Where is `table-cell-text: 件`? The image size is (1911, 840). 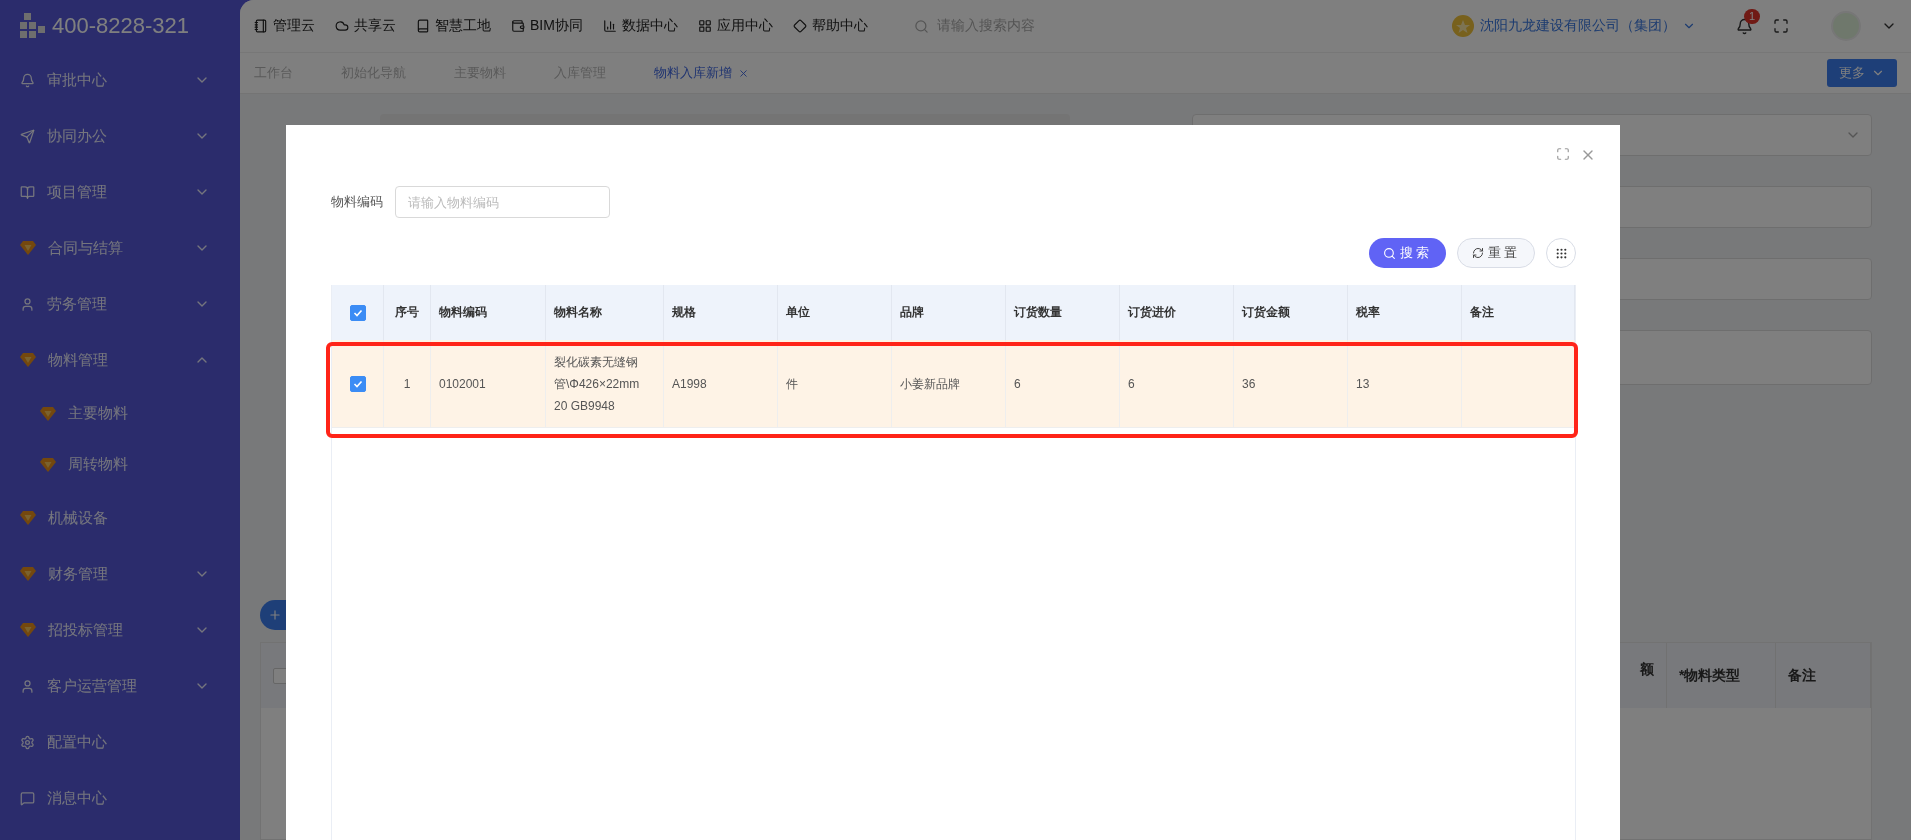 table-cell-text: 件 is located at coordinates (792, 384).